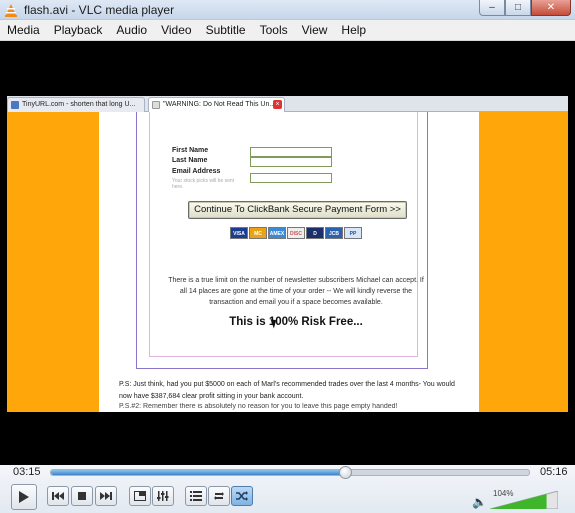 The image size is (575, 513). I want to click on fullscreen-icon, so click(140, 496).